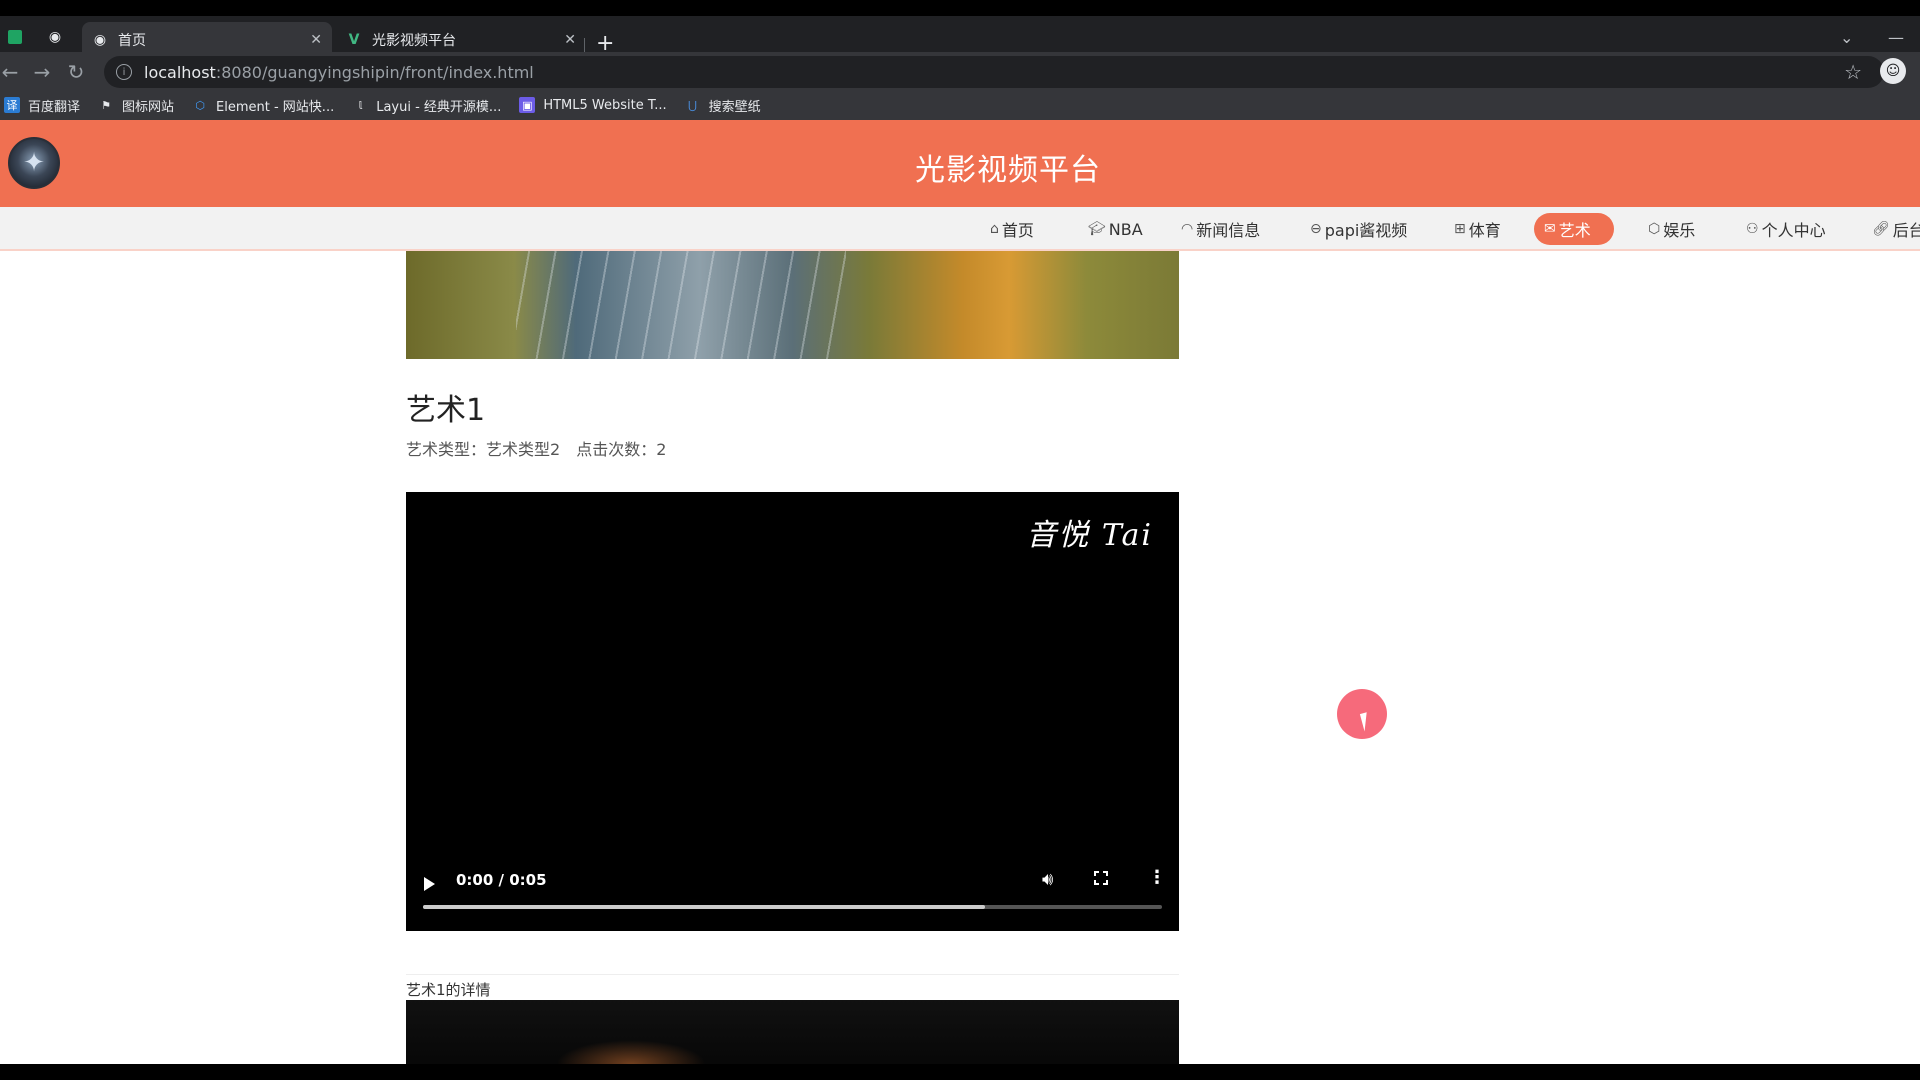 The width and height of the screenshot is (1920, 1080). I want to click on nav-item-nba: 🎓︎ NBA, so click(1115, 229).